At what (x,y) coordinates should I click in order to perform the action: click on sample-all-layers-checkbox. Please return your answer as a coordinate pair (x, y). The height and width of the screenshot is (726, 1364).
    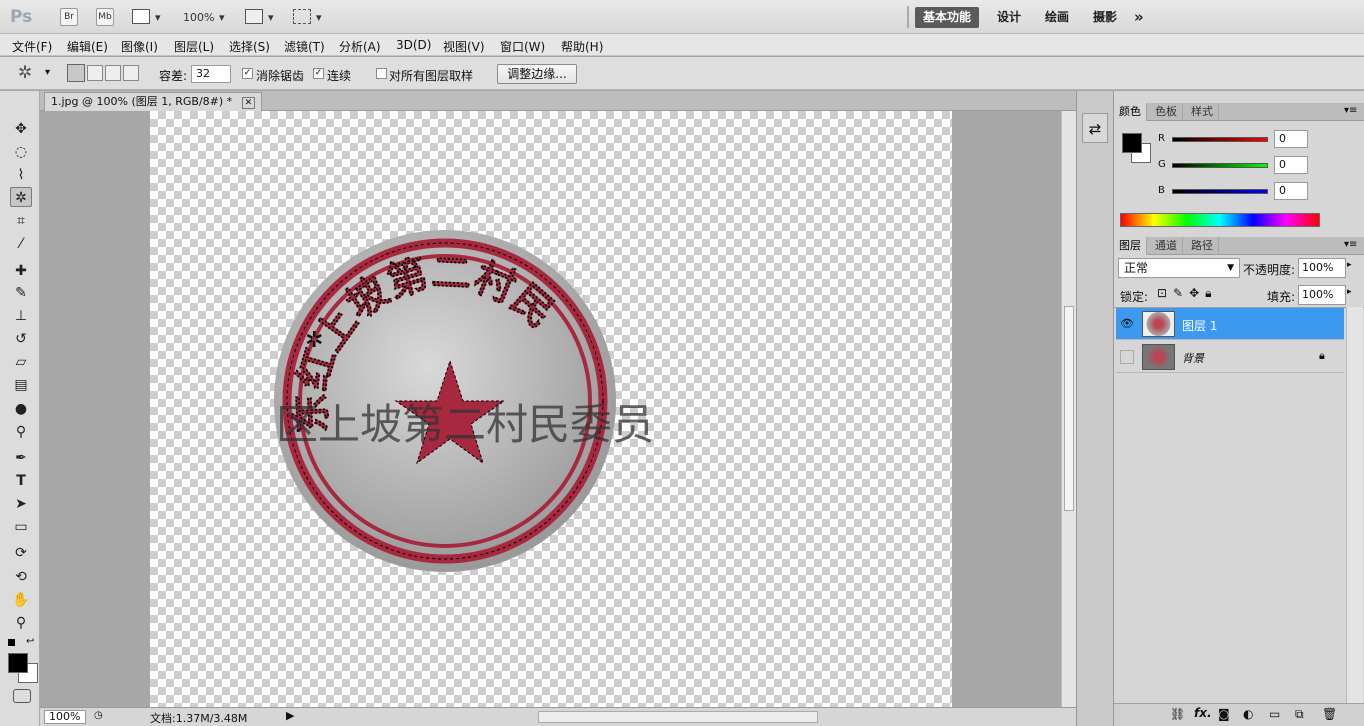
    Looking at the image, I should click on (381, 73).